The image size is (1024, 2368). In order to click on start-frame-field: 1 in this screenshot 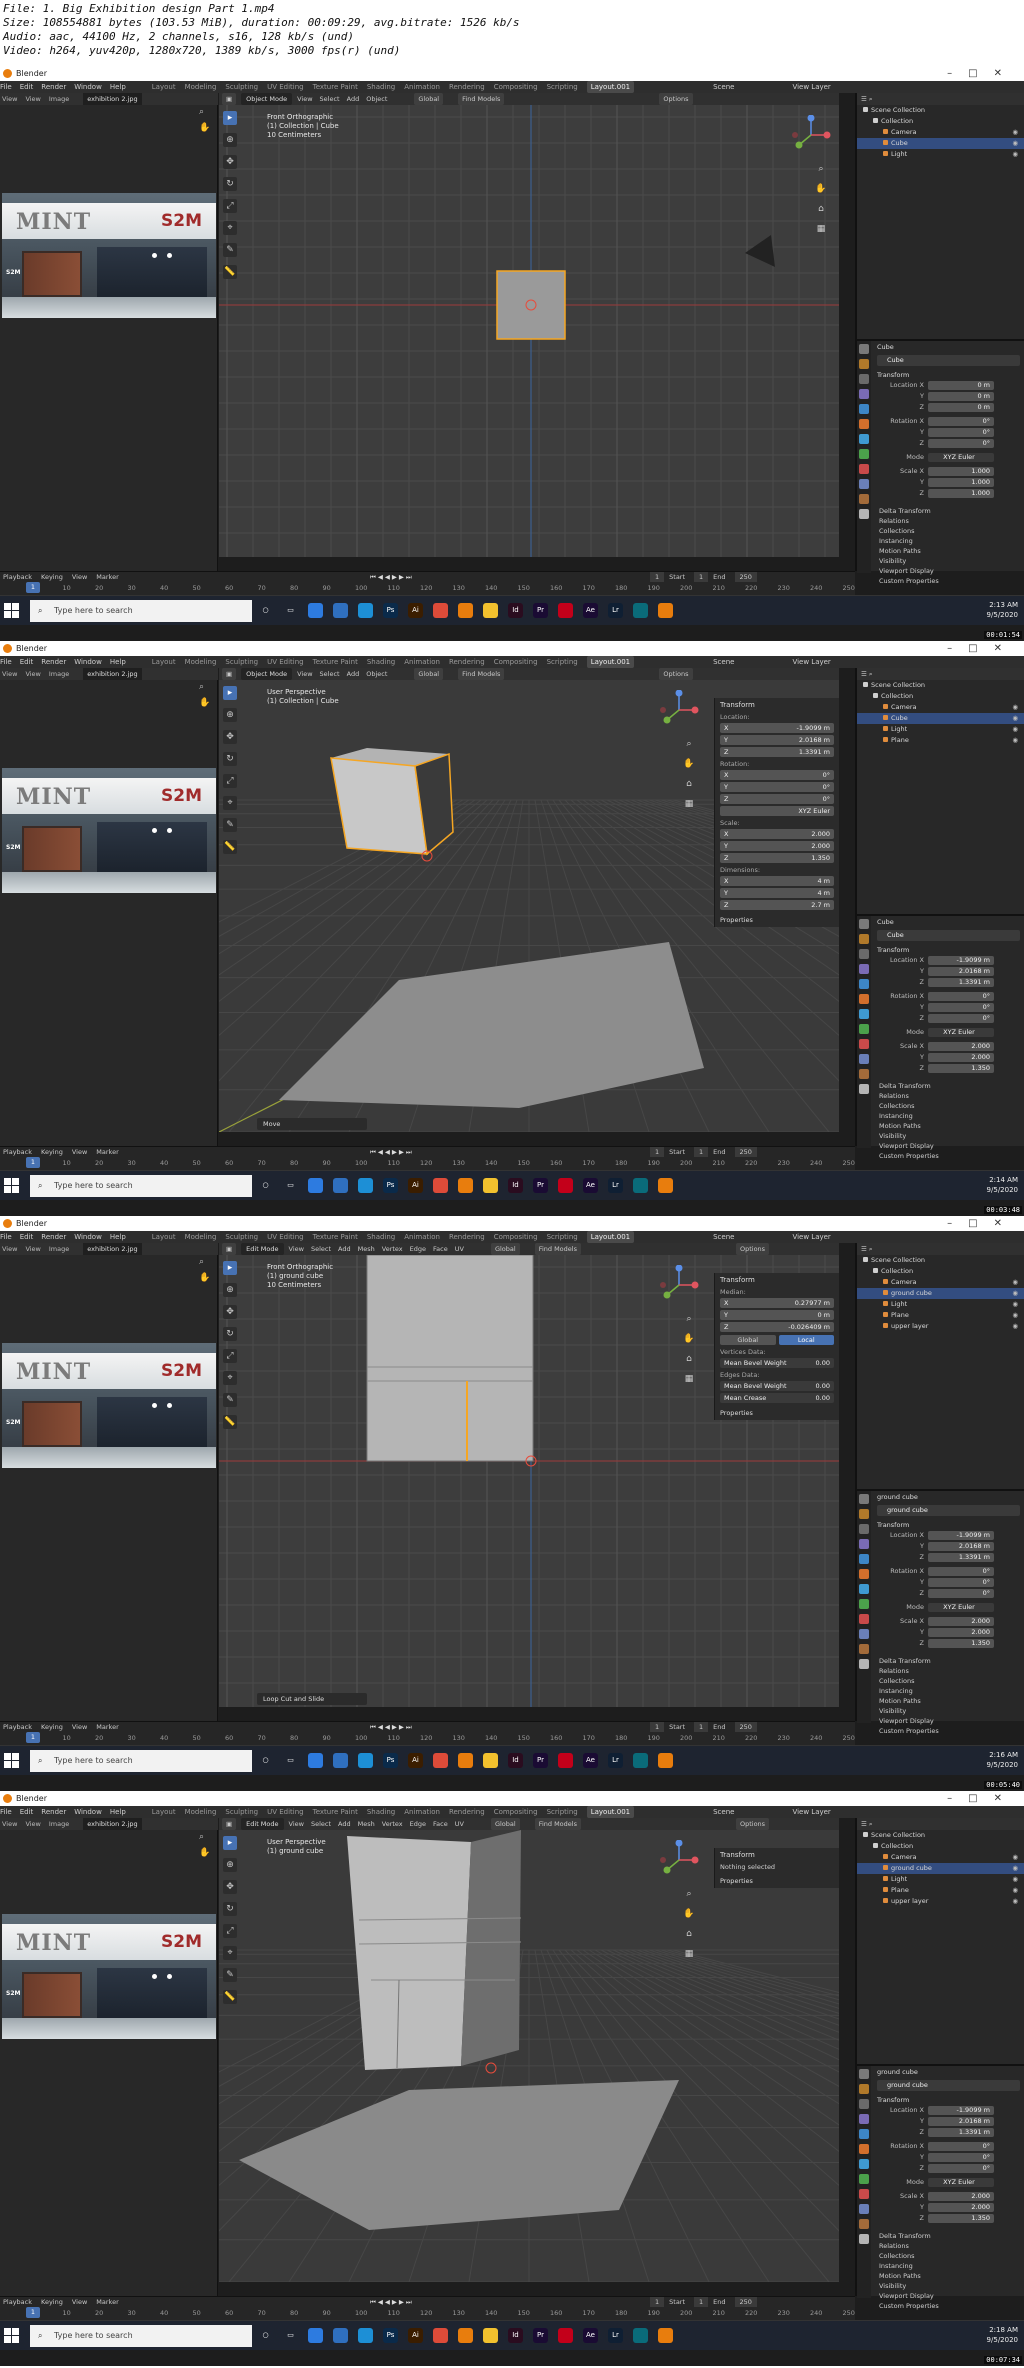, I will do `click(701, 1152)`.